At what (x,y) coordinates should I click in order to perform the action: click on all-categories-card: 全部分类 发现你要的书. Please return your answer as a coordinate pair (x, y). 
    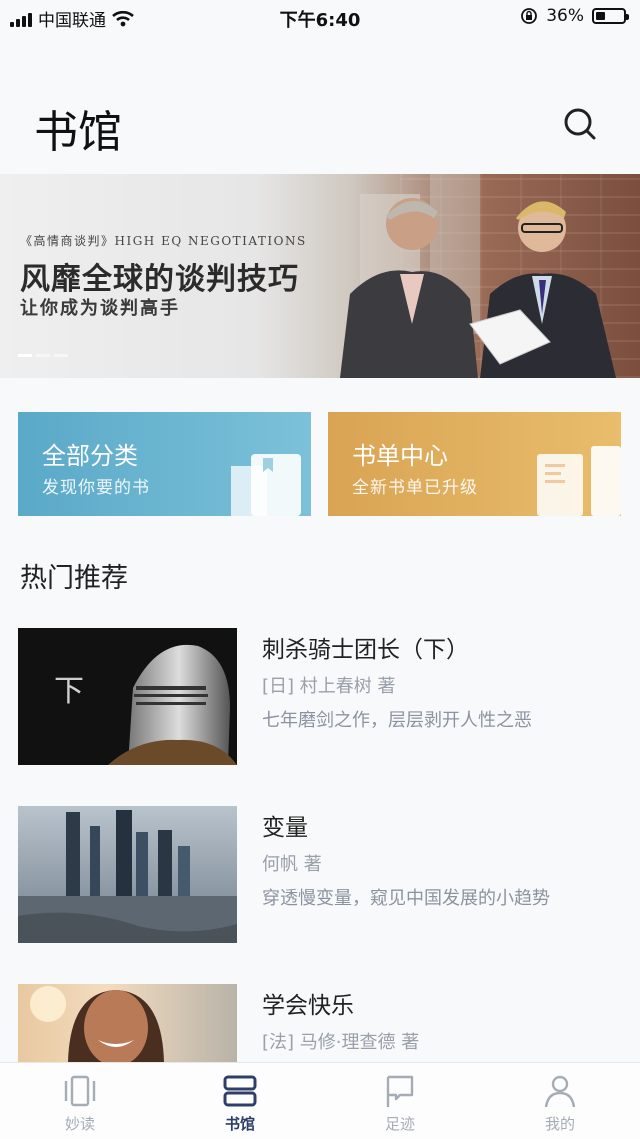
    Looking at the image, I should click on (164, 464).